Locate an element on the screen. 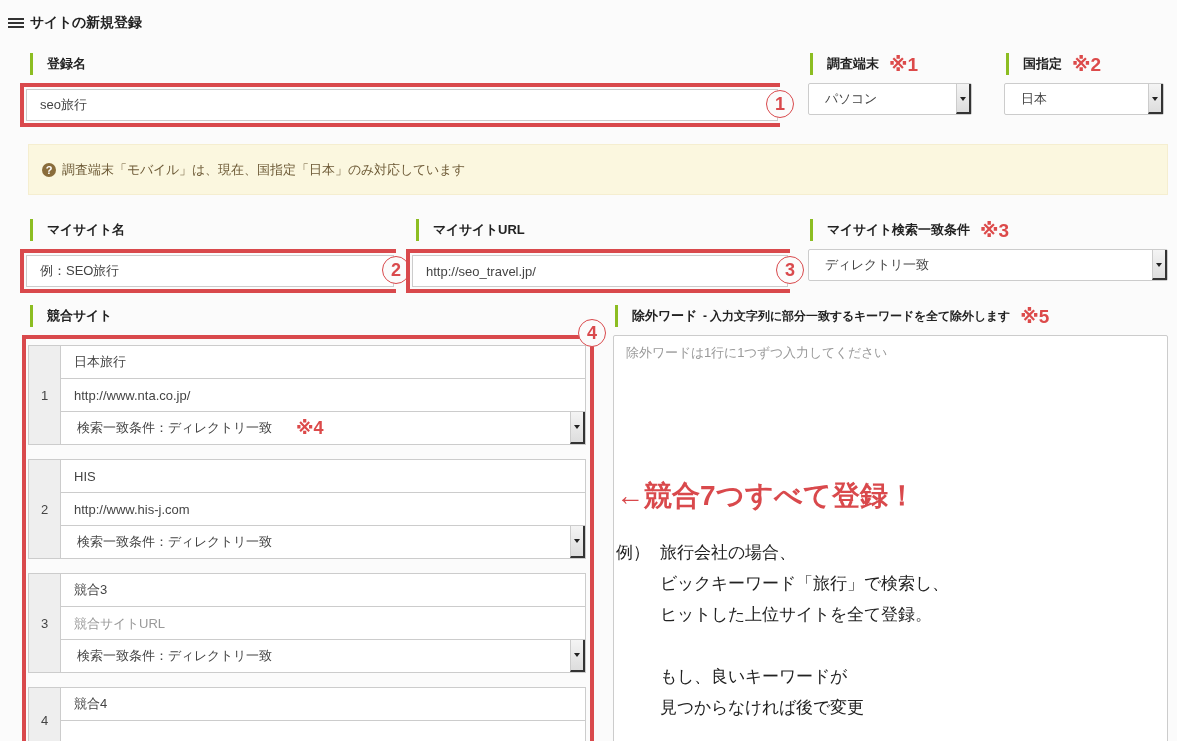  row-number: 2 is located at coordinates (44, 509).